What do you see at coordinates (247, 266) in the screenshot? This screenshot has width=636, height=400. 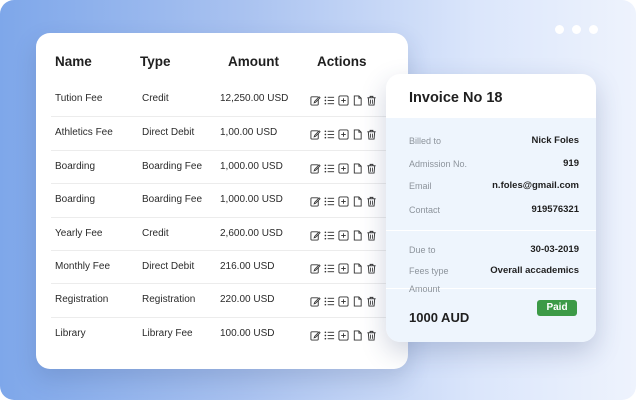 I see `cell-amount: 216.00 USD` at bounding box center [247, 266].